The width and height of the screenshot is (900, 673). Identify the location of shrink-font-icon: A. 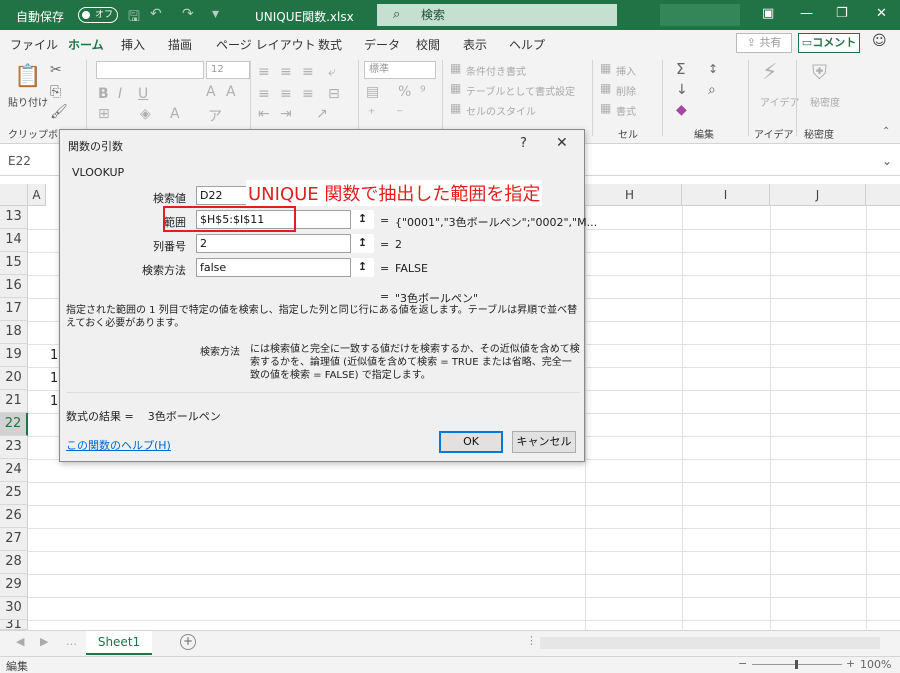
(231, 92).